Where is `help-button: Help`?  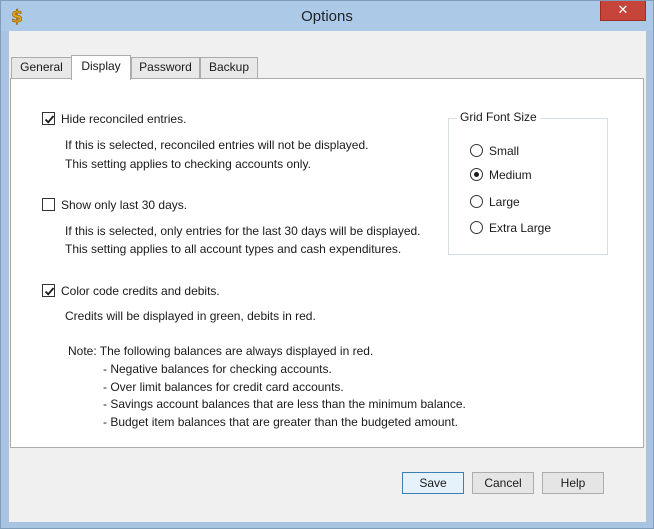
help-button: Help is located at coordinates (573, 483).